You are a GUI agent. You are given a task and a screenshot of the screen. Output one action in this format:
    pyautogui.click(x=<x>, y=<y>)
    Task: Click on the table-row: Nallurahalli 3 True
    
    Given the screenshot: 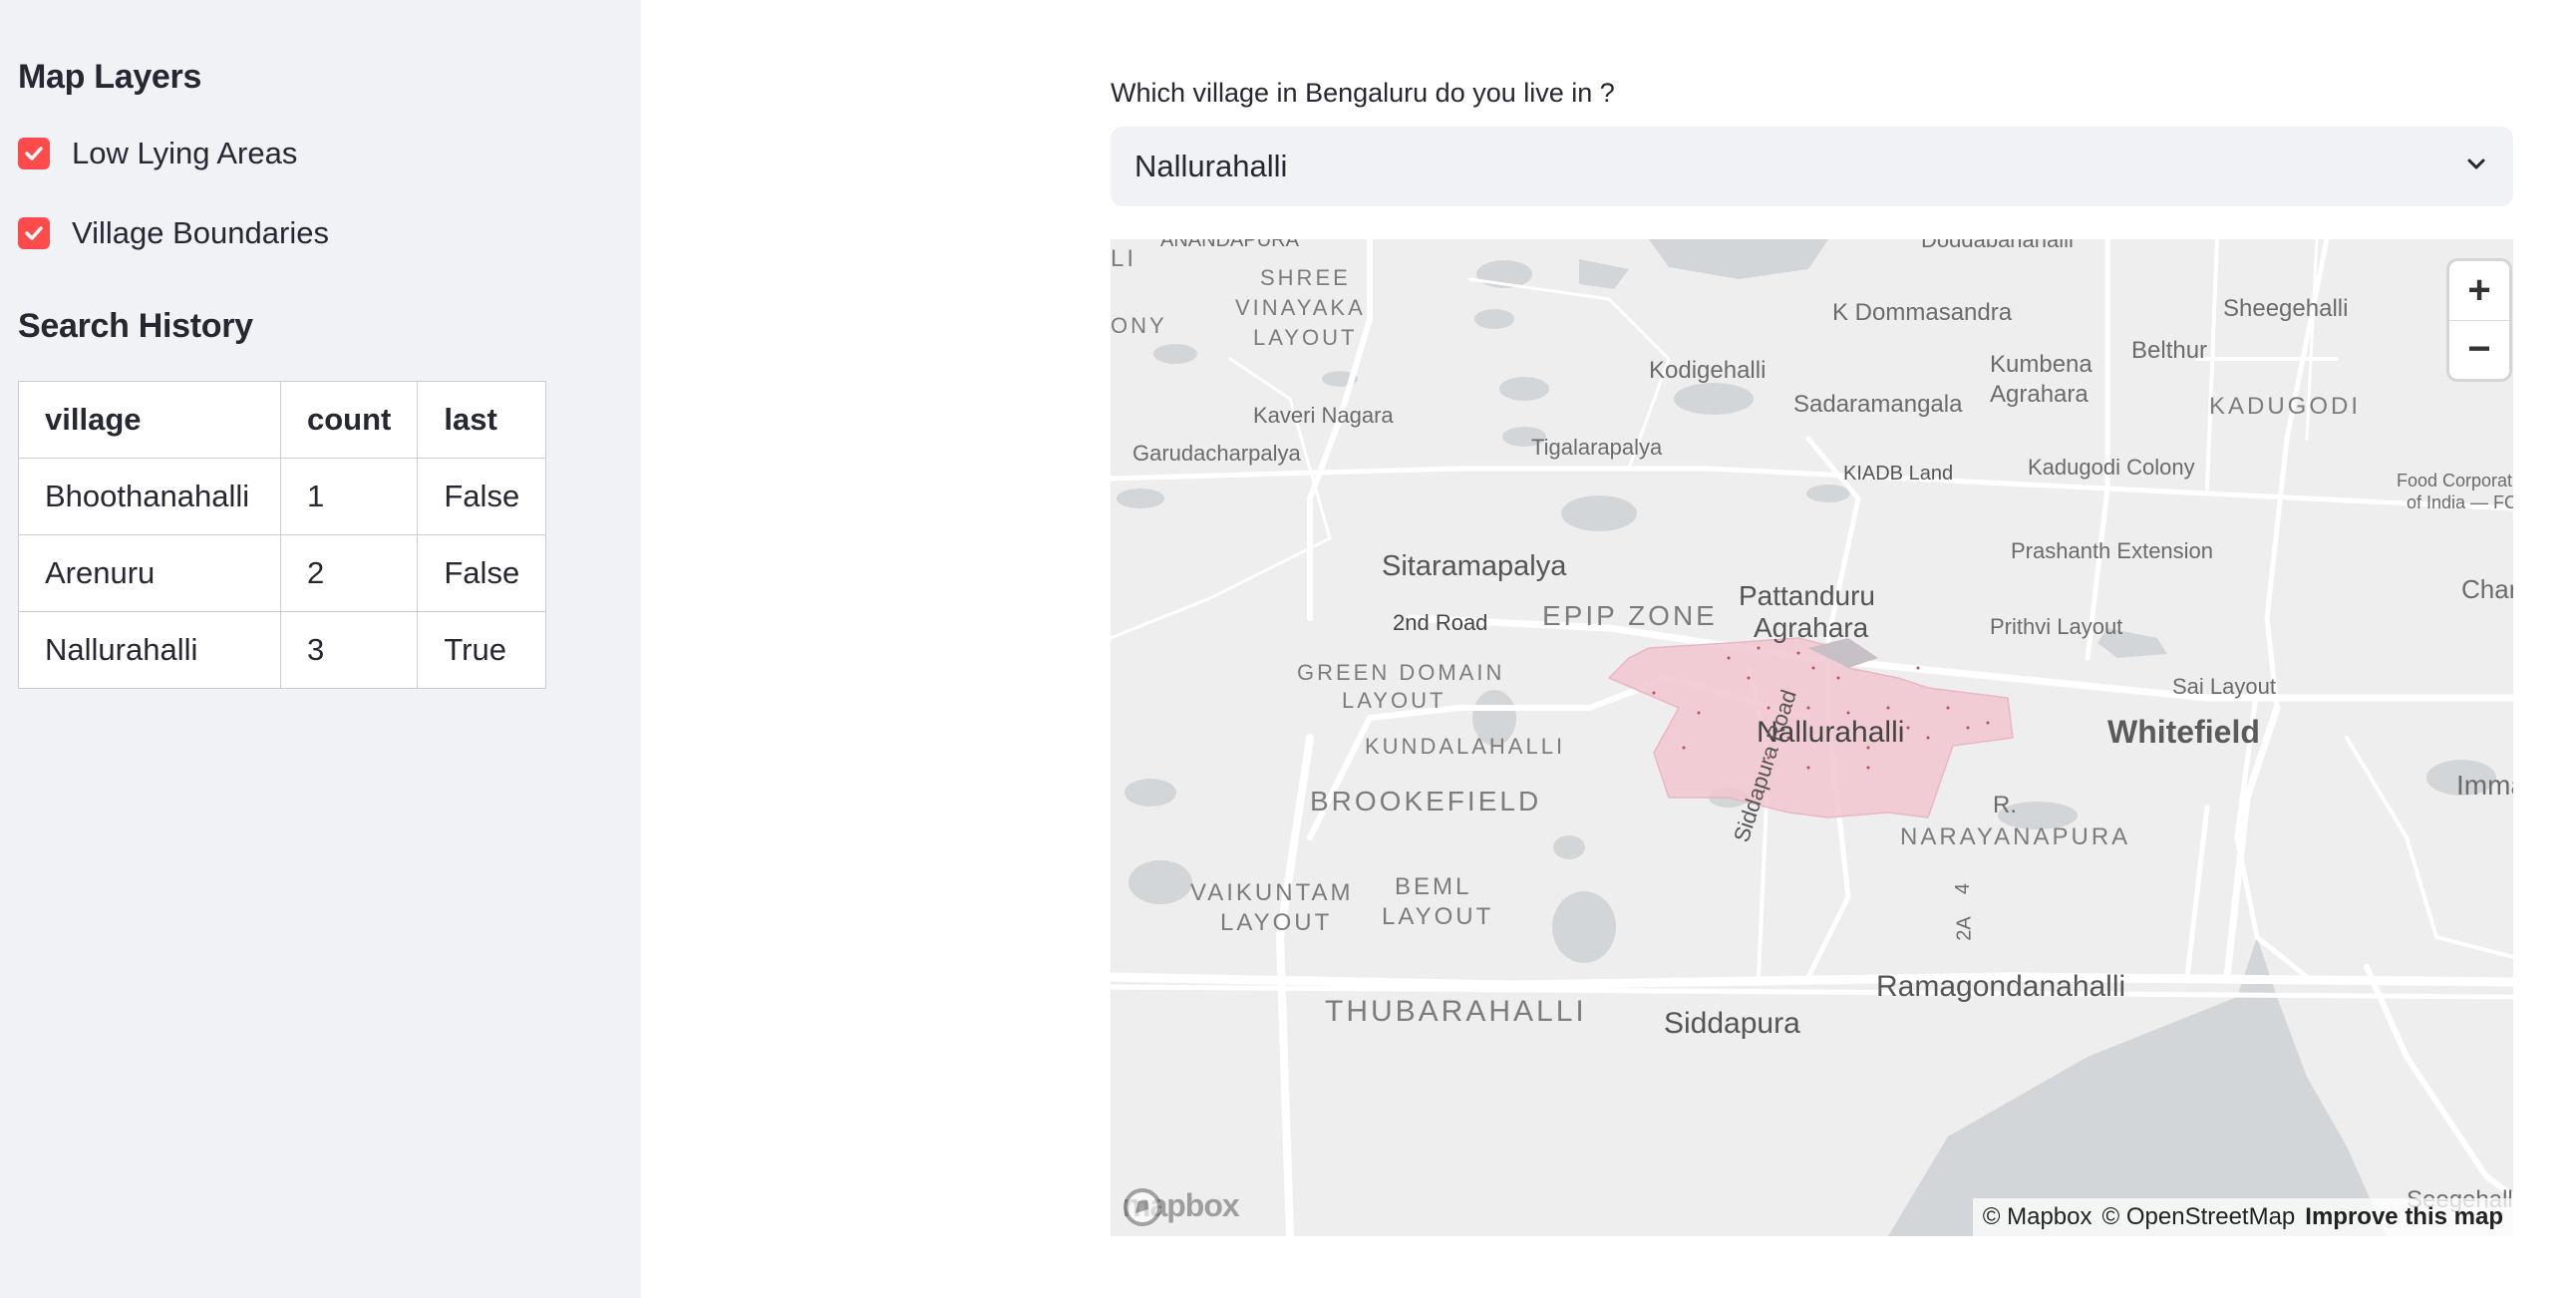 What is the action you would take?
    pyautogui.click(x=282, y=650)
    